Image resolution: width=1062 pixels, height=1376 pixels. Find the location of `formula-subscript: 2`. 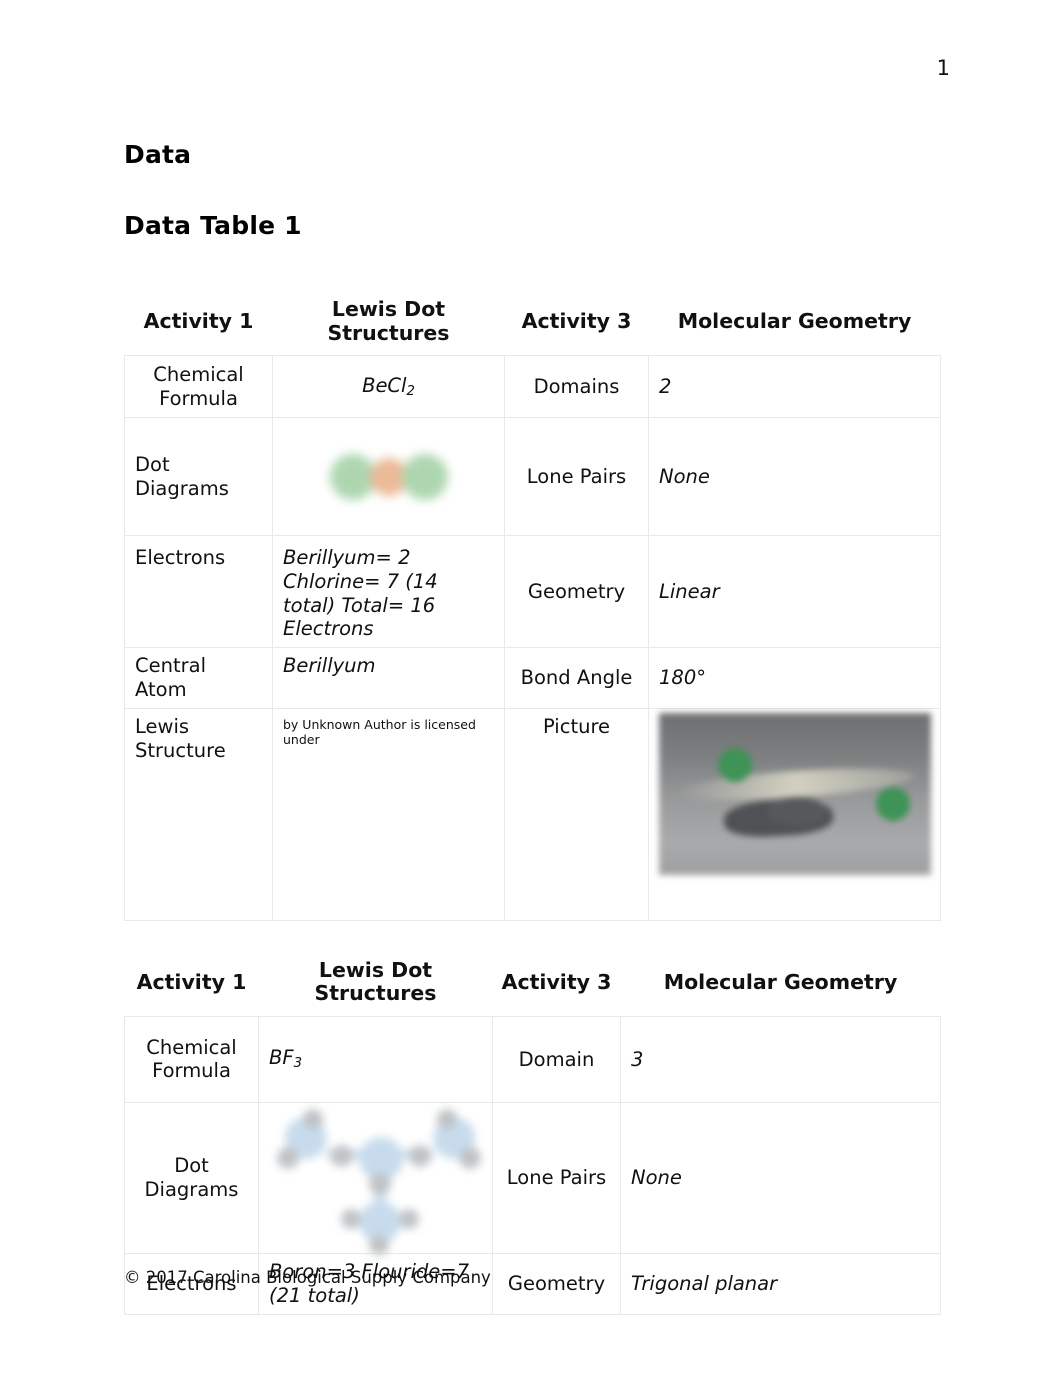

formula-subscript: 2 is located at coordinates (410, 391).